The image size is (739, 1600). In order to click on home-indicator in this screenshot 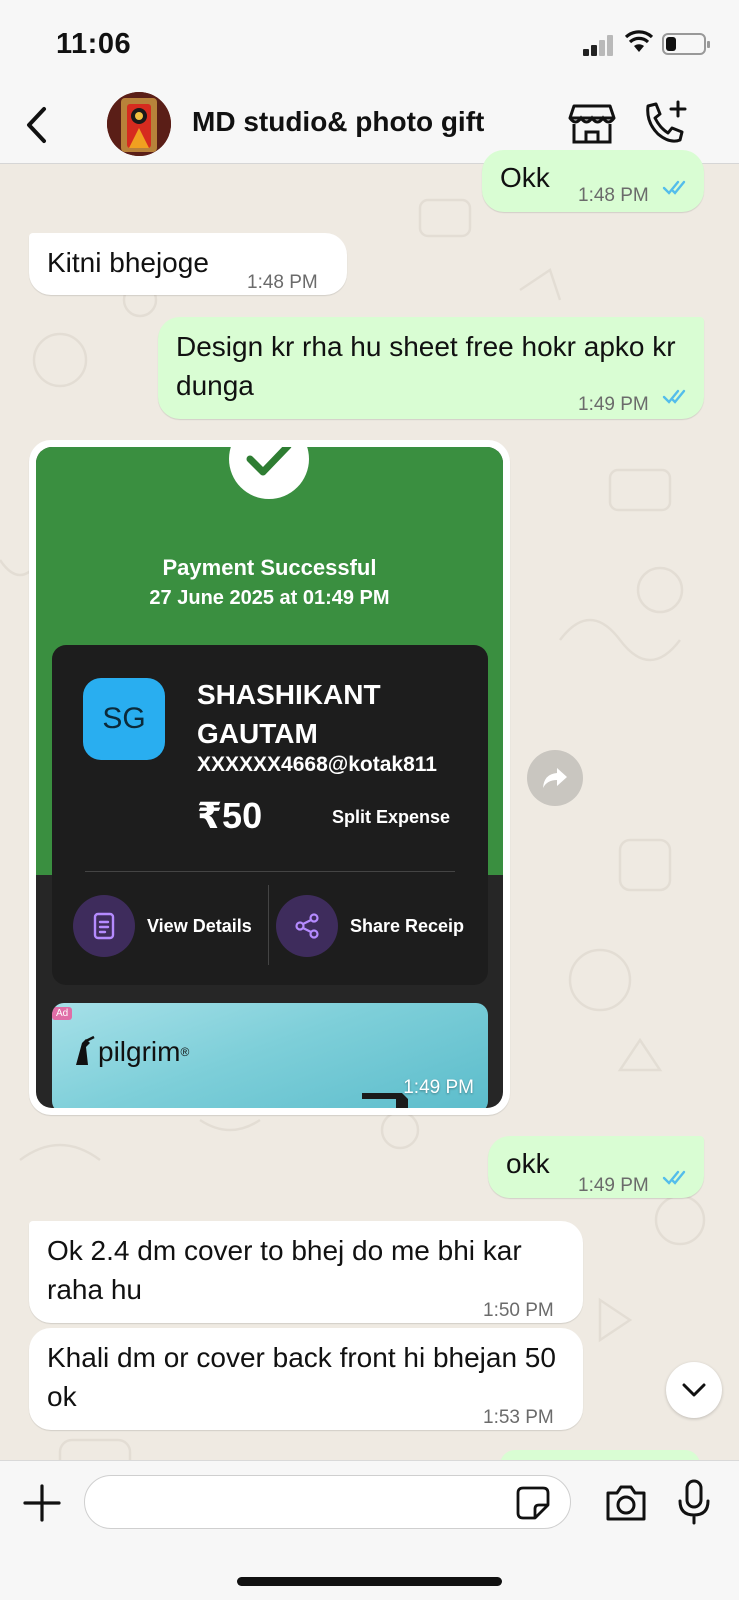, I will do `click(369, 1581)`.